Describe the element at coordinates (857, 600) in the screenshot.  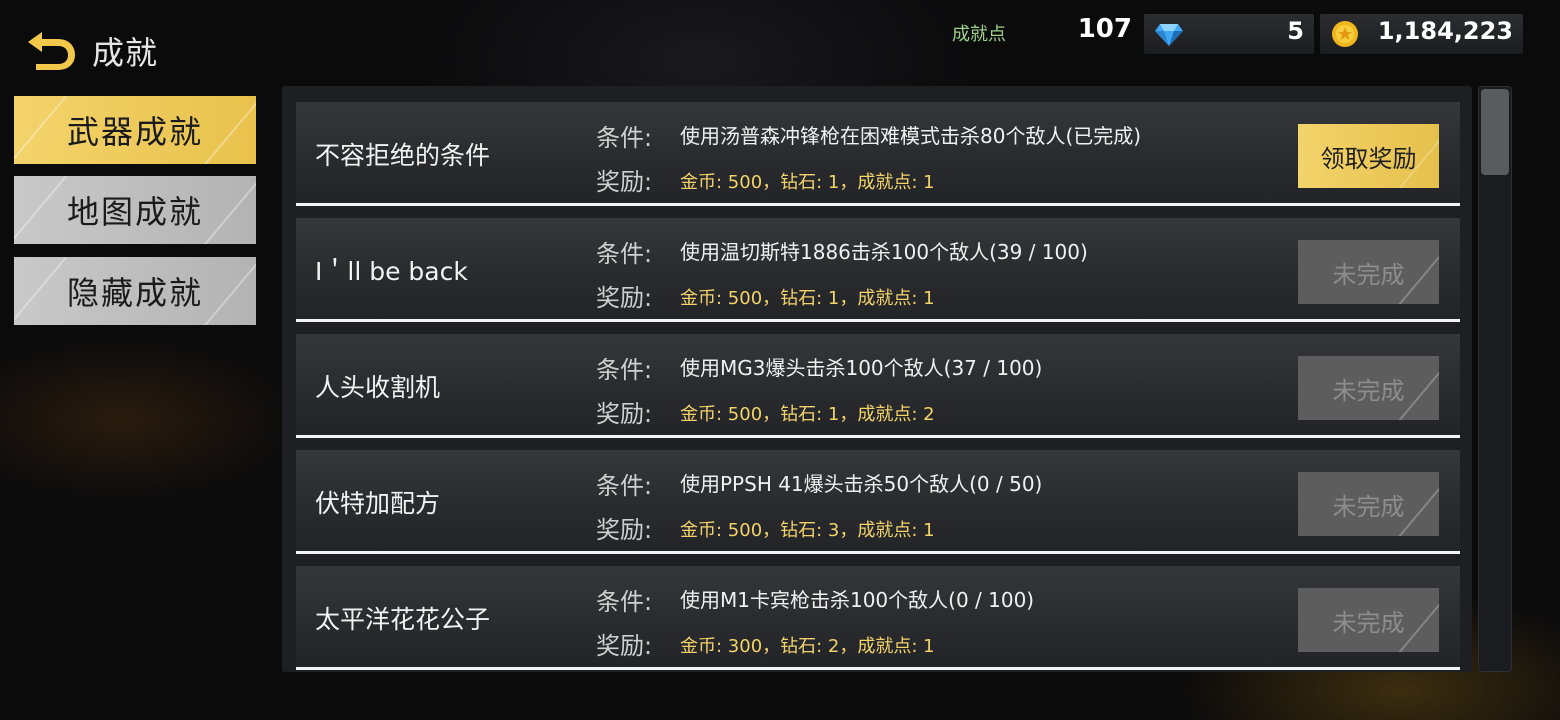
I see `condition-text: 使用M1卡宾枪击杀100个敌人(0 / 100)` at that location.